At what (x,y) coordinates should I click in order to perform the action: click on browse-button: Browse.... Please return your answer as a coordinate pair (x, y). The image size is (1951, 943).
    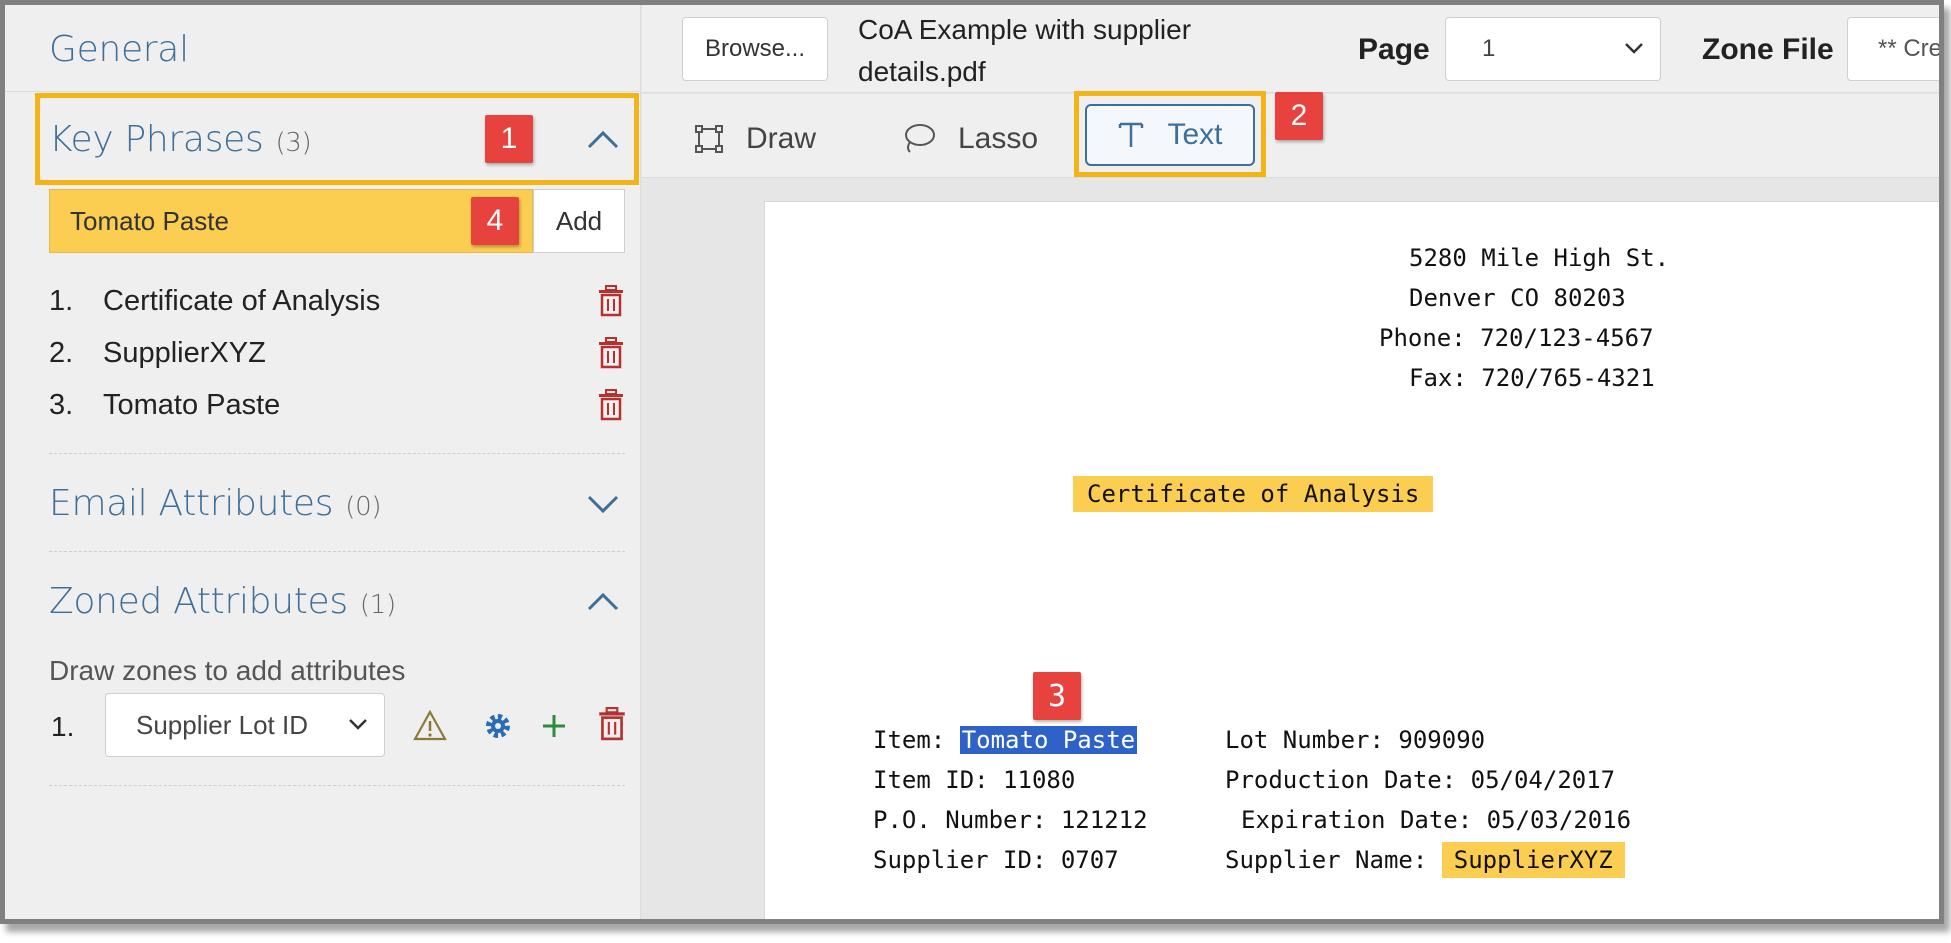
    Looking at the image, I should click on (755, 49).